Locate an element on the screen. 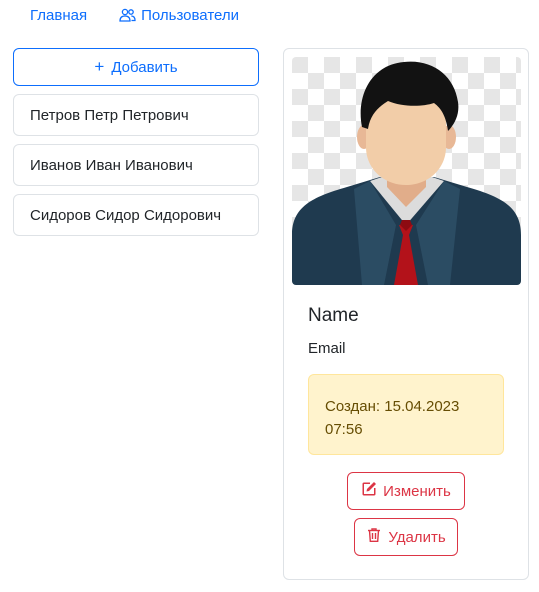 This screenshot has height=592, width=539. created-alert: Создан: 15.04.2023 07:56 is located at coordinates (406, 414).